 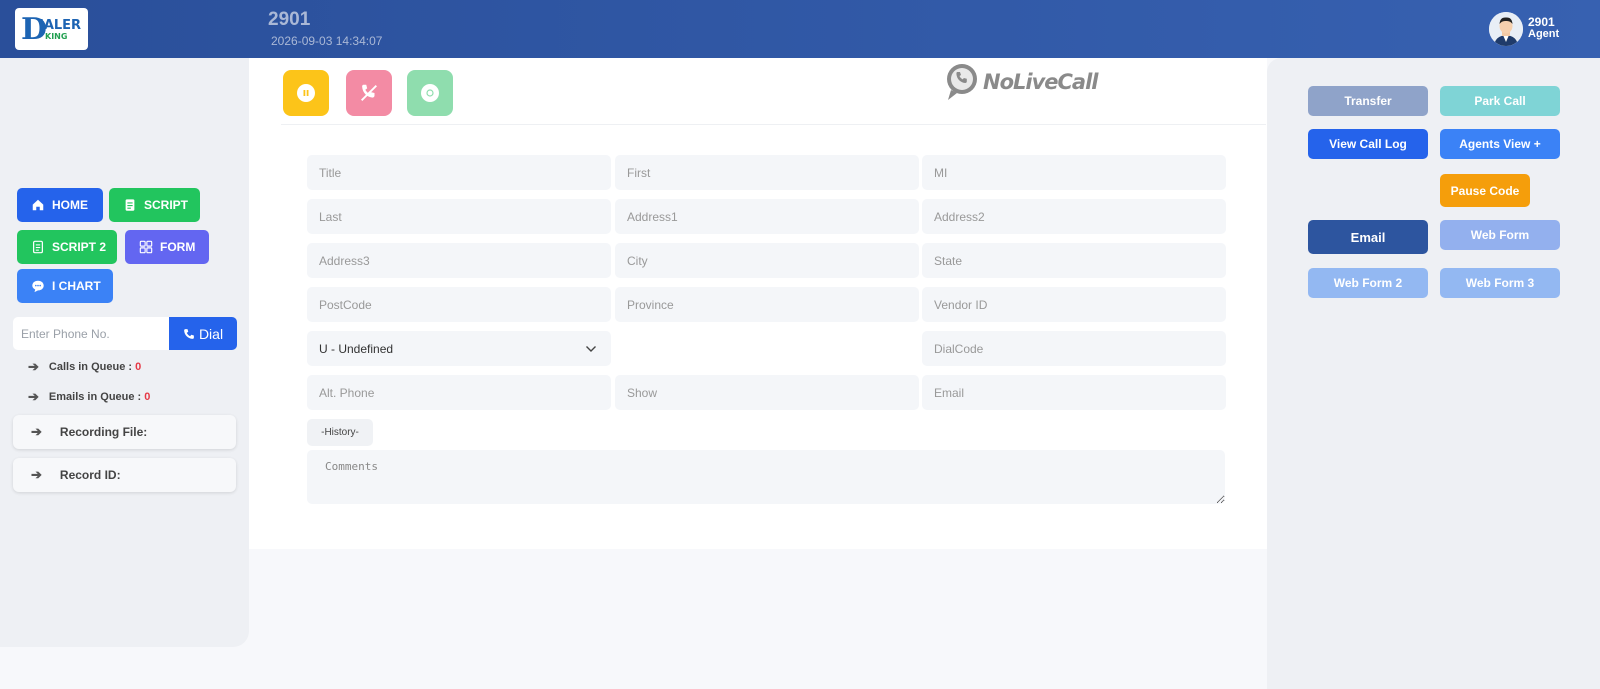 What do you see at coordinates (1500, 235) in the screenshot?
I see `web-form-button: Web Form` at bounding box center [1500, 235].